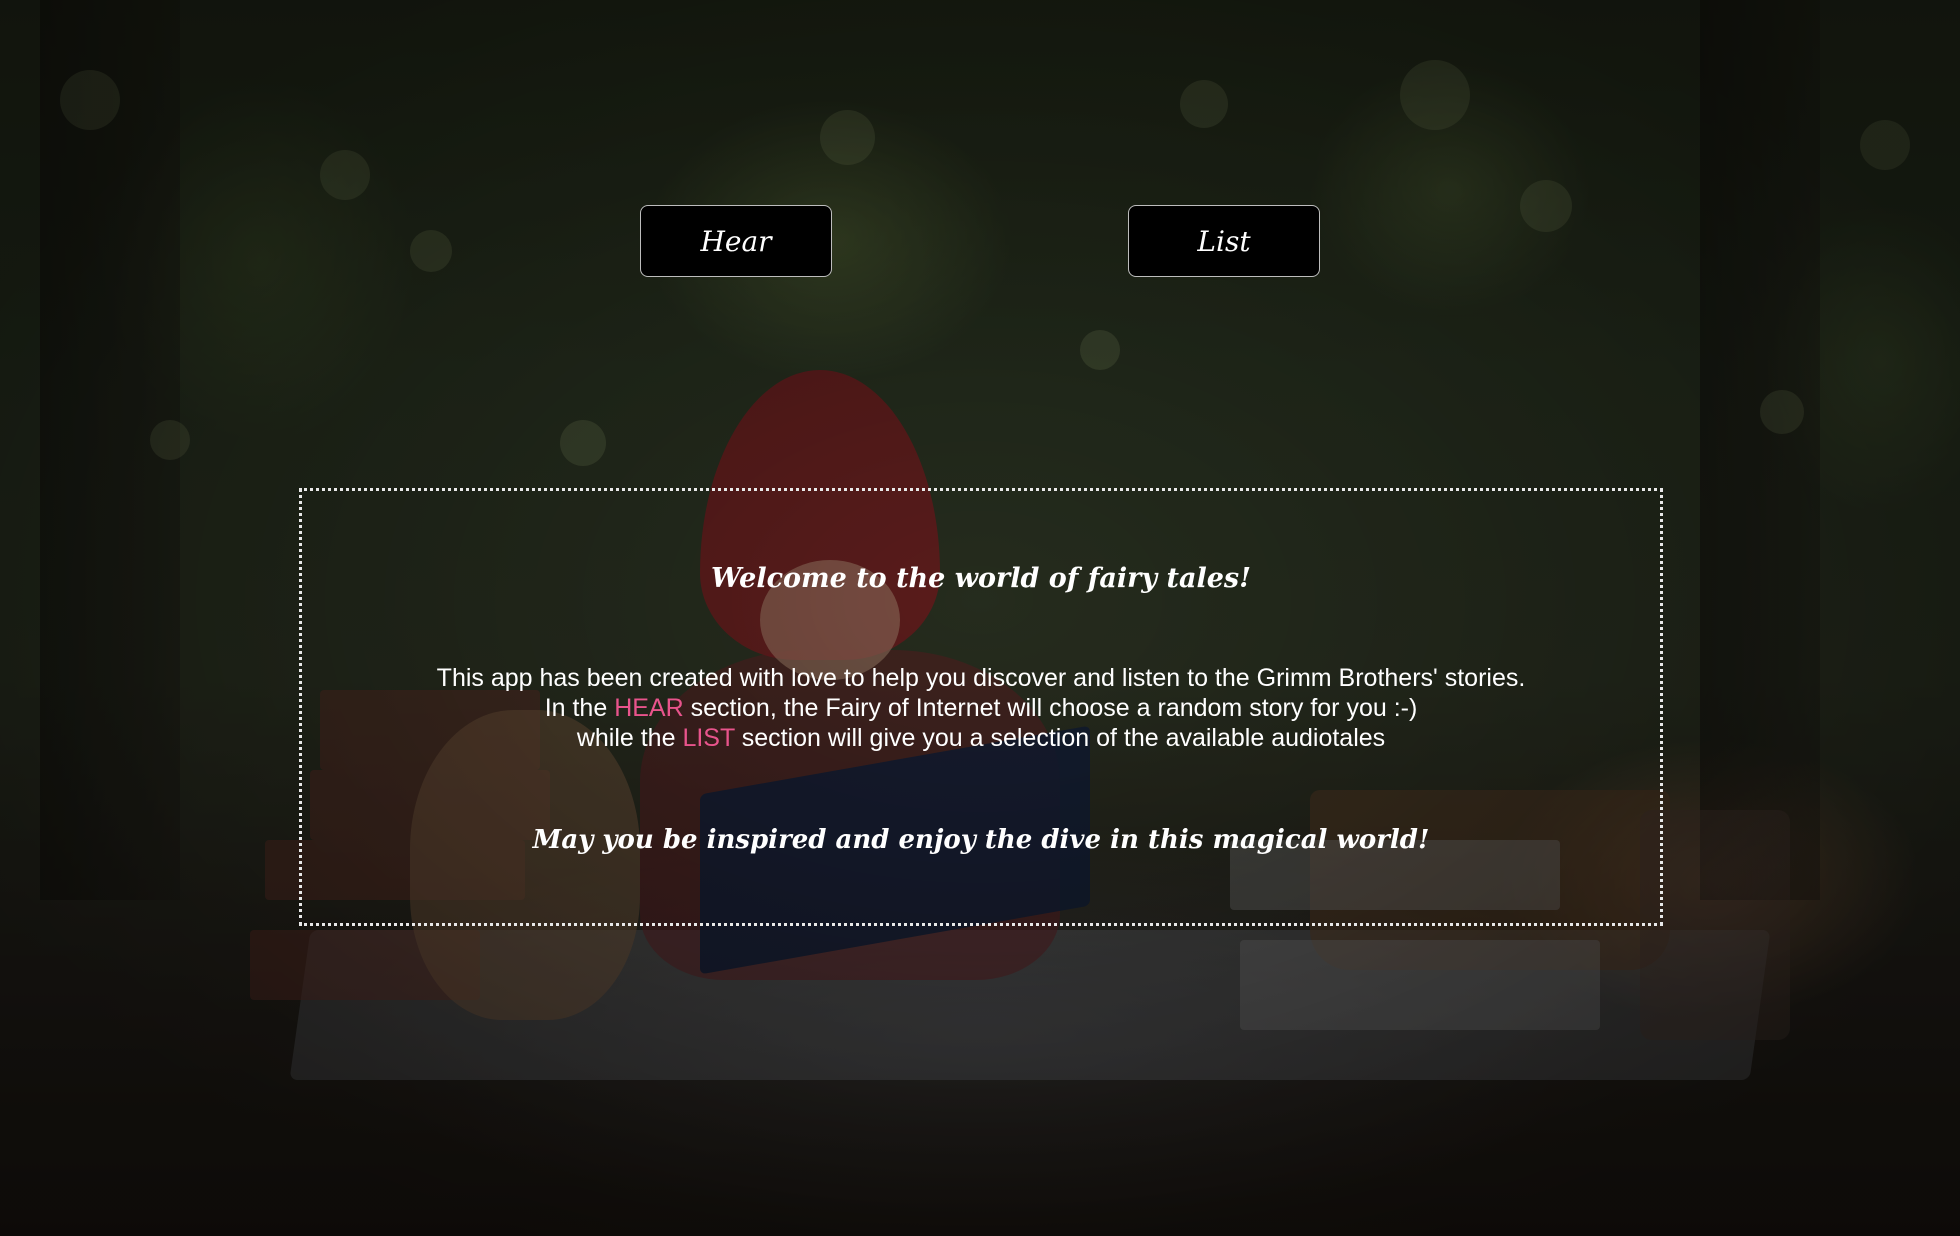 The height and width of the screenshot is (1236, 1960). Describe the element at coordinates (579, 708) in the screenshot. I see `line-2-prefix: In the` at that location.